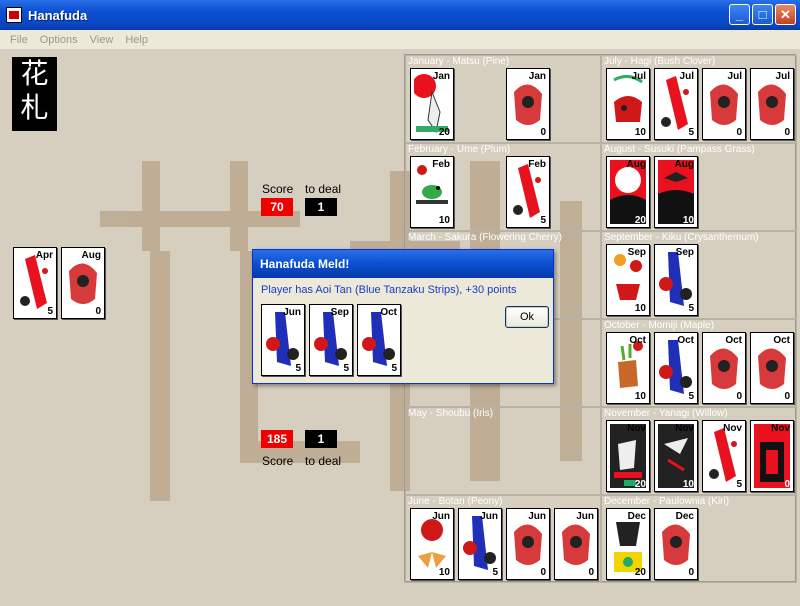  Describe the element at coordinates (278, 189) in the screenshot. I see `opponent-score-label: Score` at that location.